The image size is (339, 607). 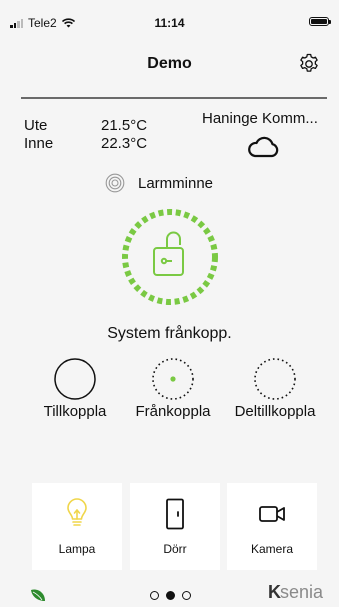 I want to click on solid-circle-icon, so click(x=75, y=379).